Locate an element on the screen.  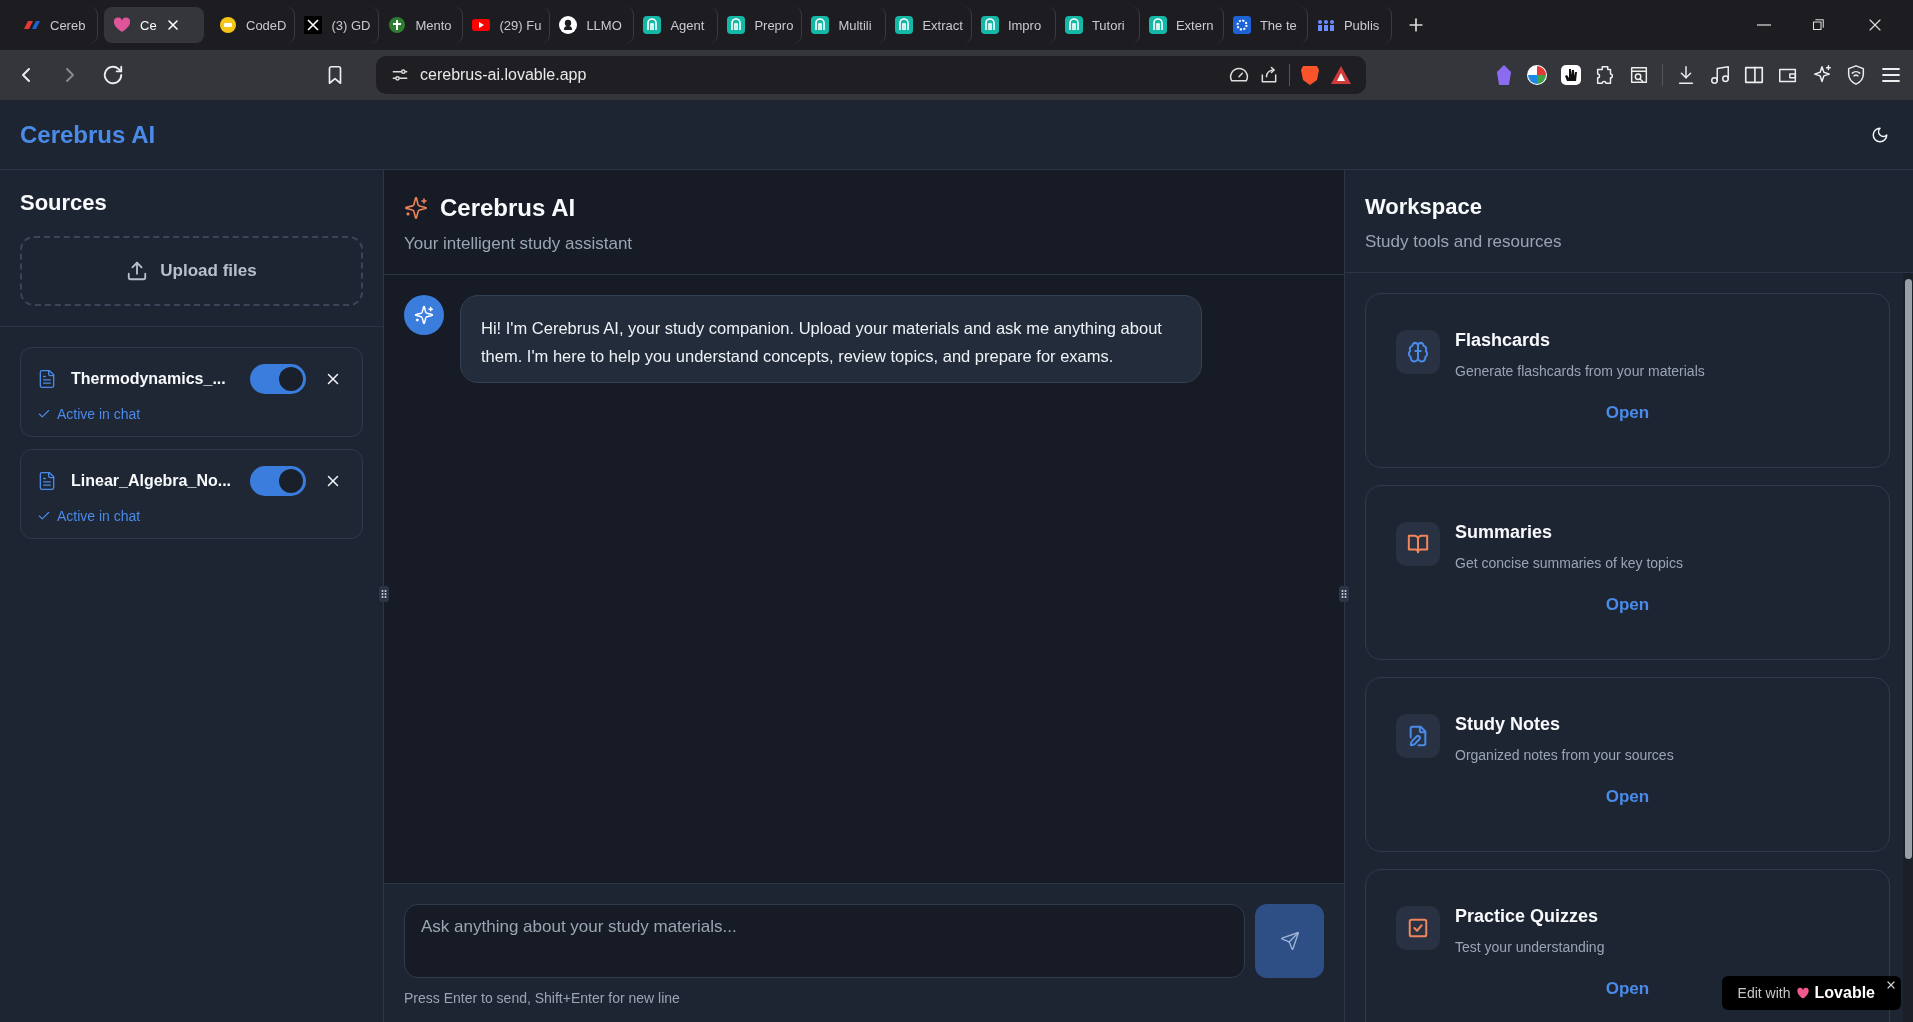
browser-tab: Extract is located at coordinates (929, 25).